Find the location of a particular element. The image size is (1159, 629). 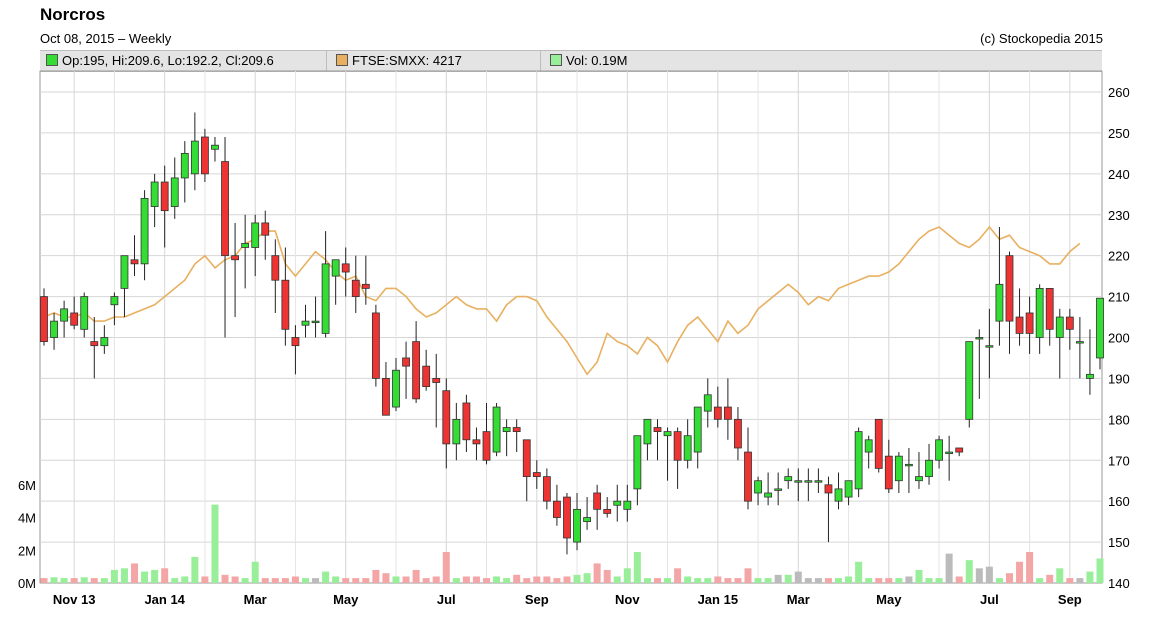

y-tick-label: 200 is located at coordinates (1119, 338).